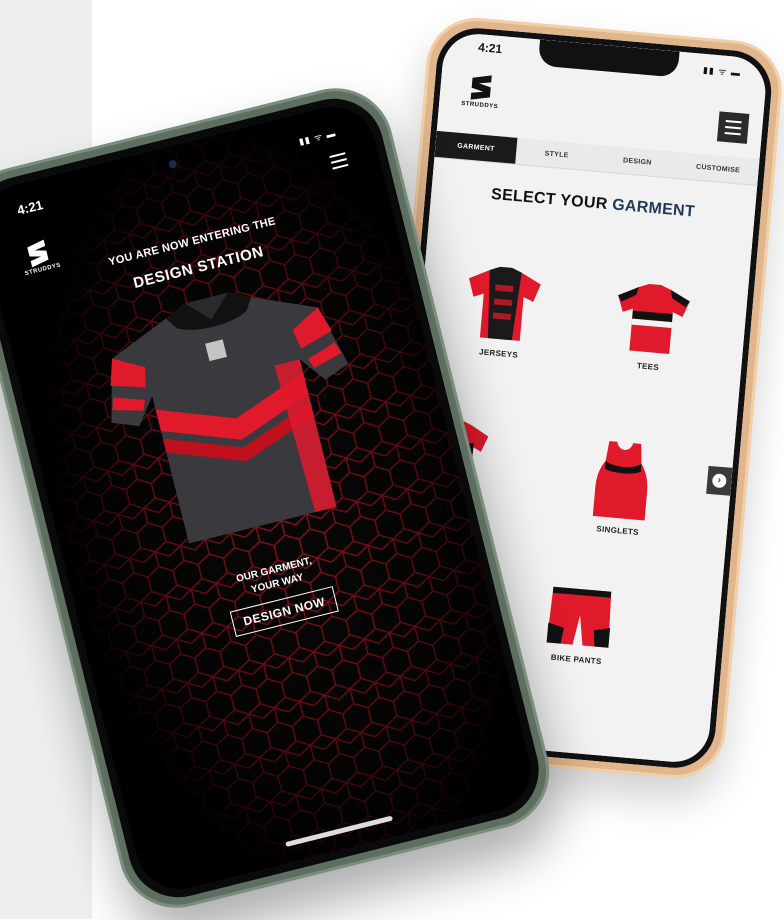 Image resolution: width=784 pixels, height=920 pixels. I want to click on garment-card-tees: TEES, so click(651, 327).